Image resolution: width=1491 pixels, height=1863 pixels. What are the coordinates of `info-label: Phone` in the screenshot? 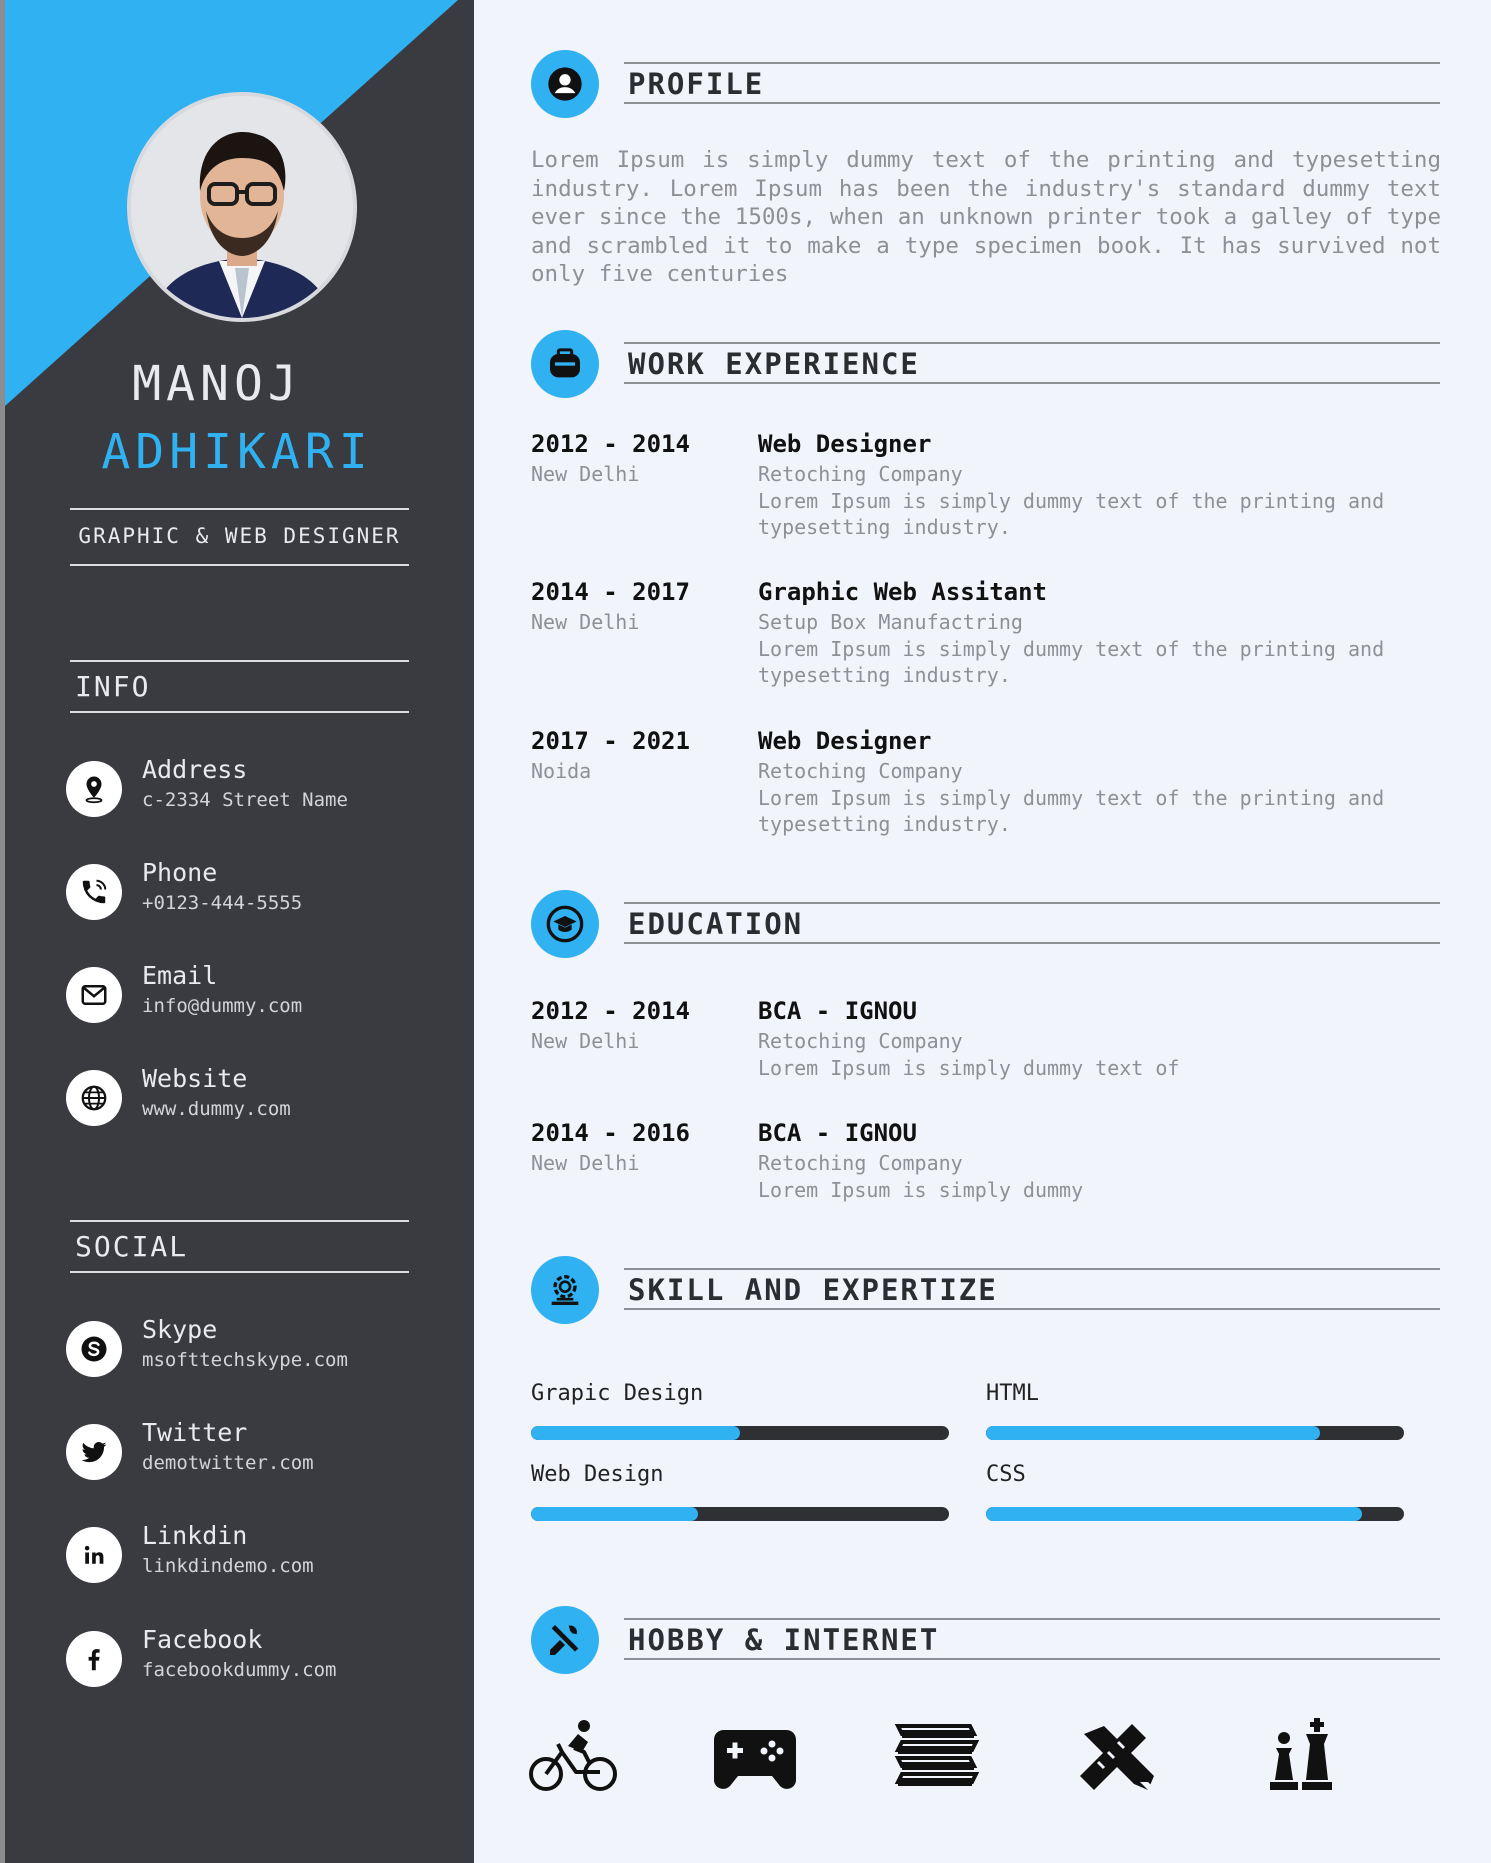 It's located at (180, 872).